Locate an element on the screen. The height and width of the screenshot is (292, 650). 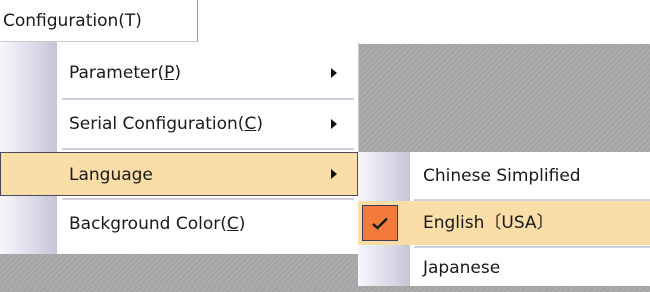
label-text: Parameter( is located at coordinates (117, 73).